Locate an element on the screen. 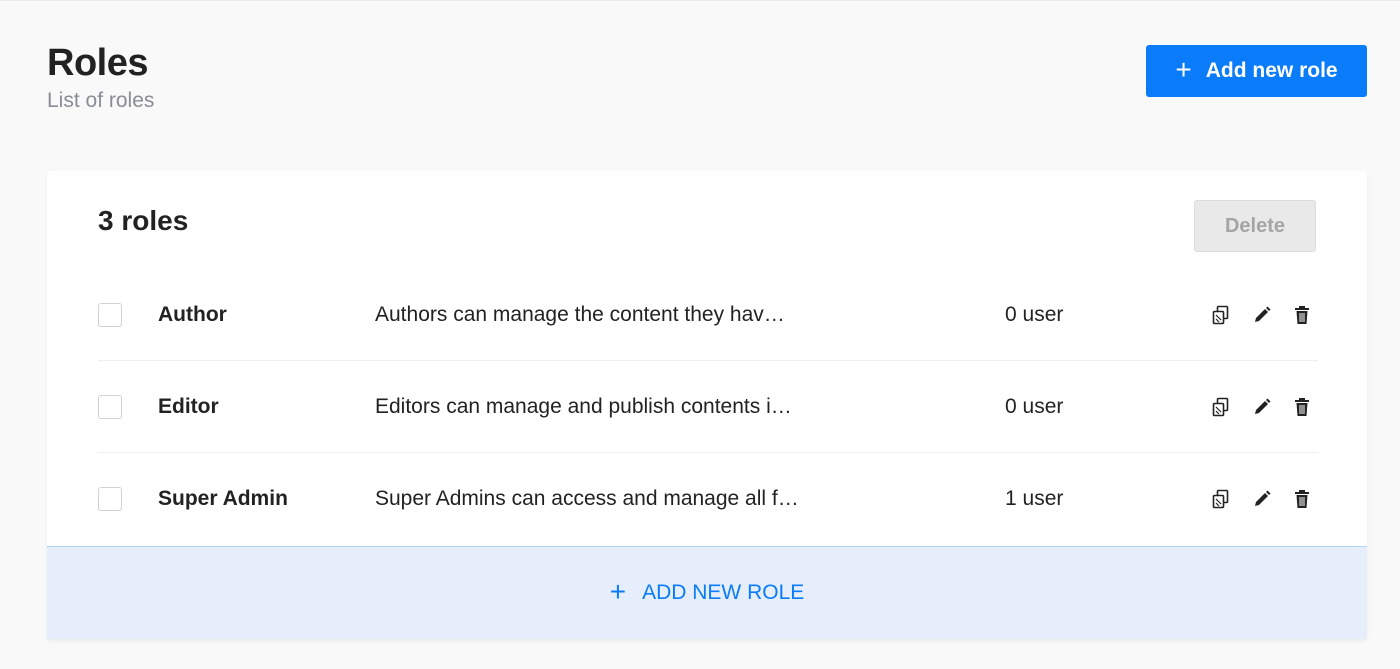 The width and height of the screenshot is (1400, 669). role-name: Editor is located at coordinates (188, 406).